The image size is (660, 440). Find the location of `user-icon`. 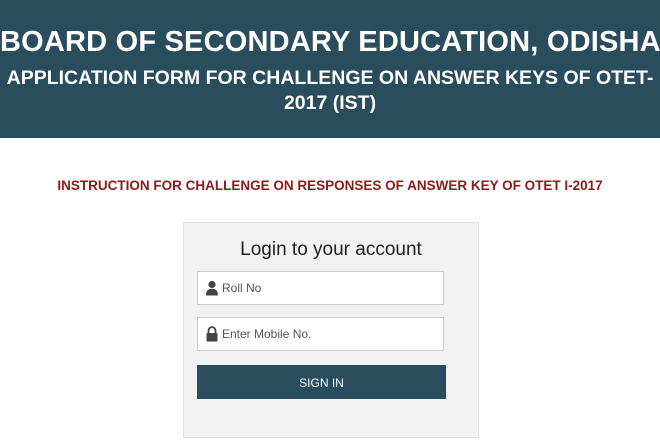

user-icon is located at coordinates (212, 288).